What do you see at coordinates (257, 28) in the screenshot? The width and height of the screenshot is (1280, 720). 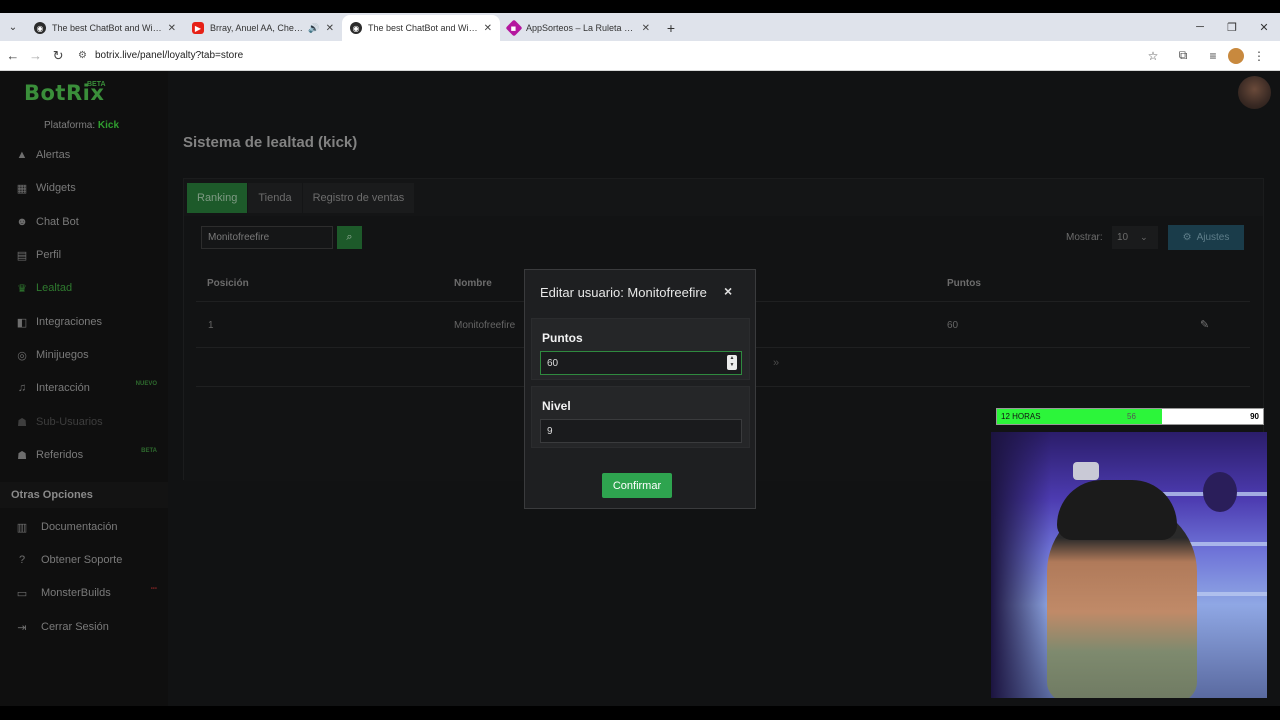 I see `tab-title: Brray, Anuel AA, Chencho C` at bounding box center [257, 28].